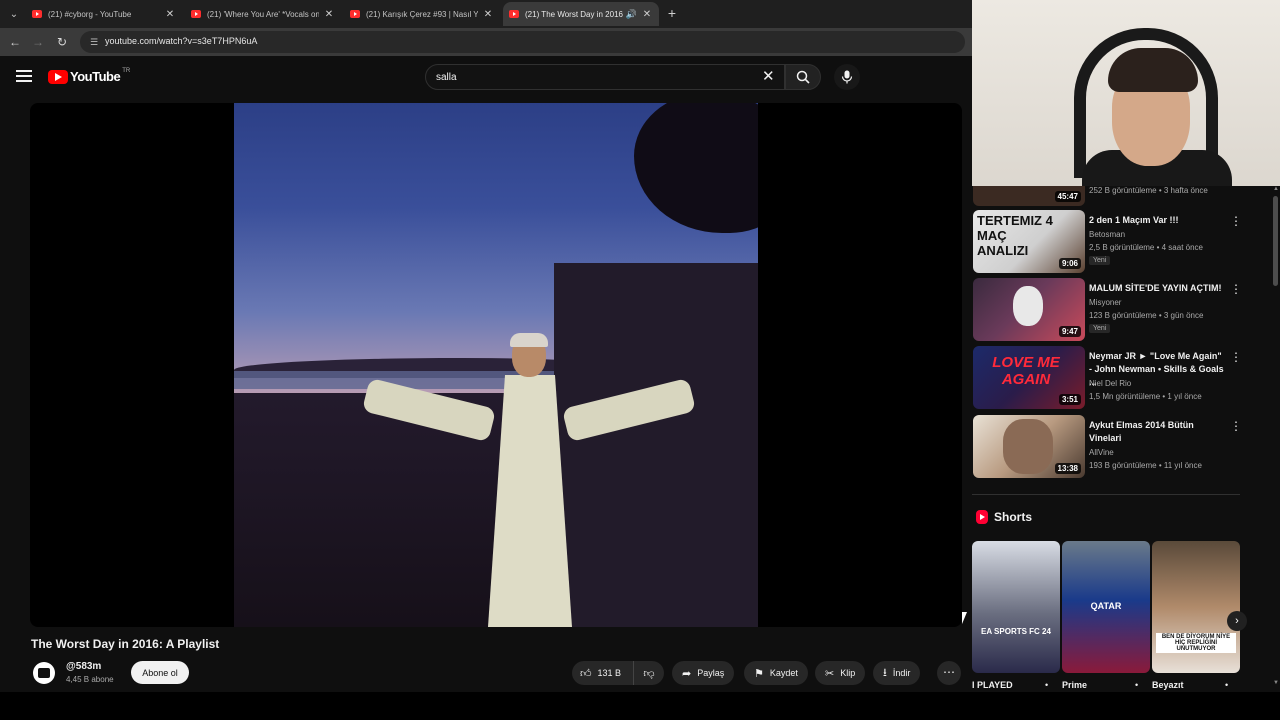 This screenshot has width=1280, height=720. I want to click on browser-tab: (21) Karışık Çerez #93 | Nasıl Yı ✕, so click(422, 14).